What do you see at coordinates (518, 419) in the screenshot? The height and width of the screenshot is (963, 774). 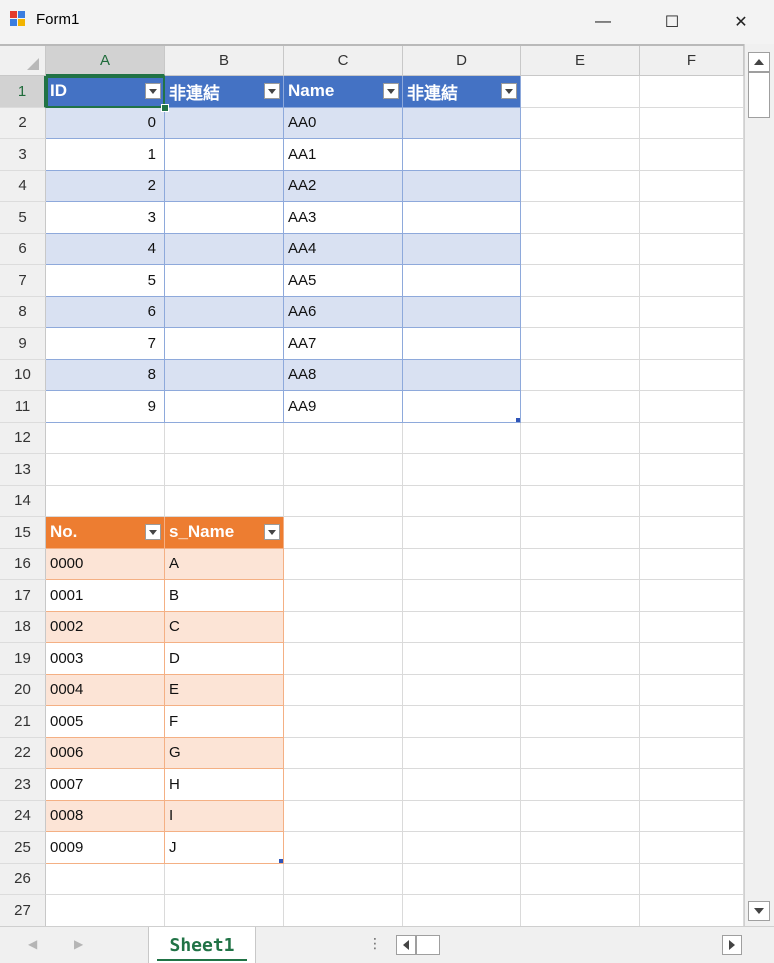 I see `table1-resize-handle` at bounding box center [518, 419].